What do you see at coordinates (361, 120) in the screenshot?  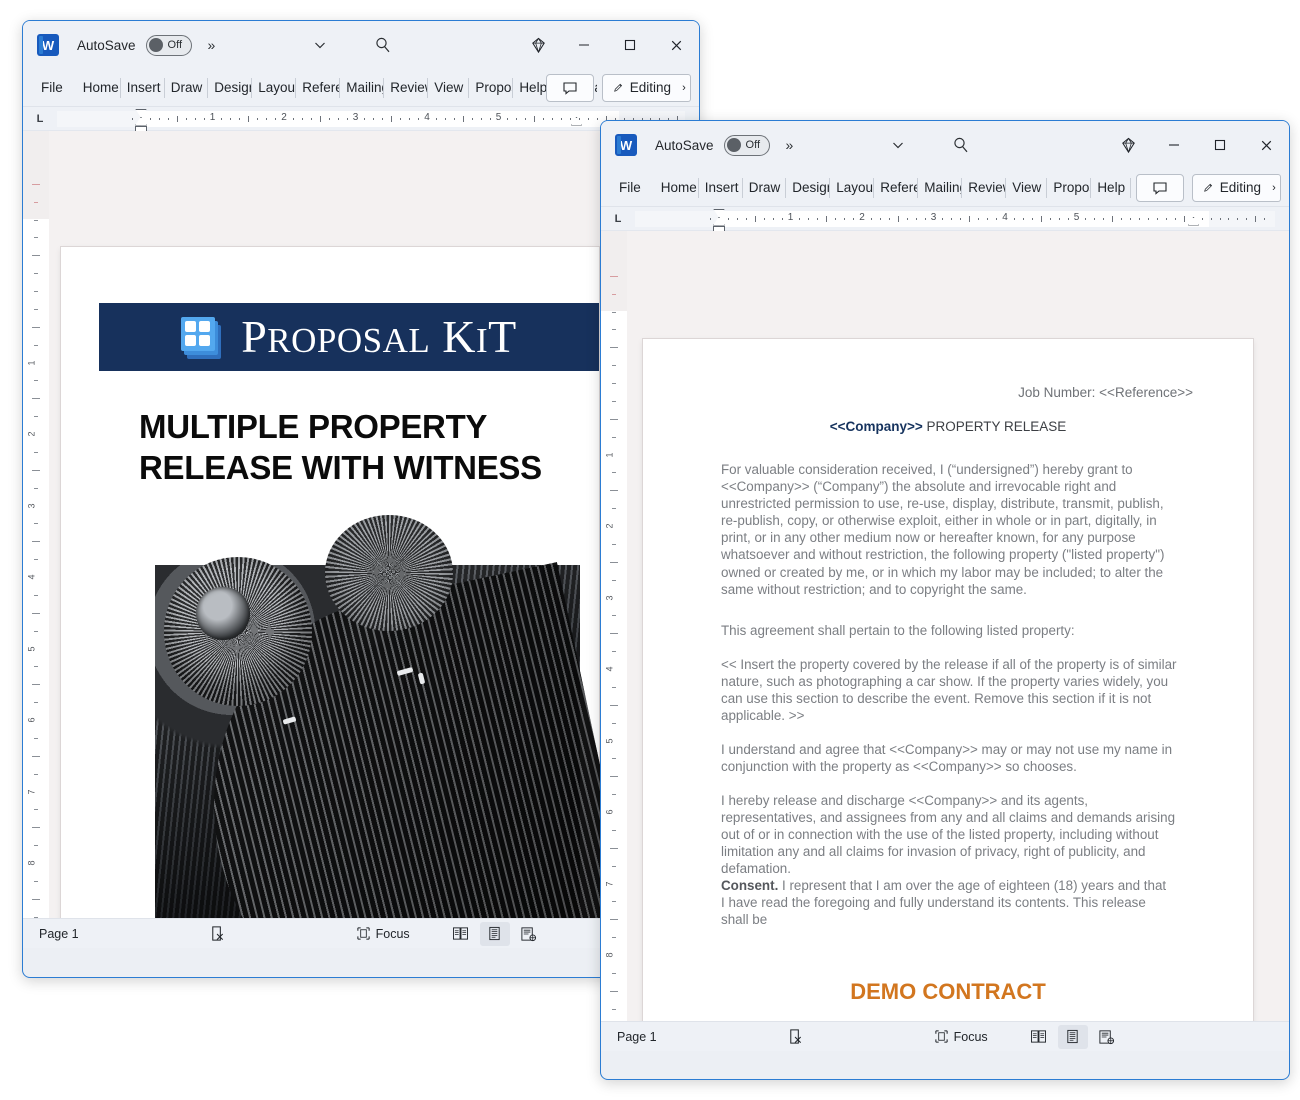 I see `horizontal-ruler-back: L 1 2 3 4 5` at bounding box center [361, 120].